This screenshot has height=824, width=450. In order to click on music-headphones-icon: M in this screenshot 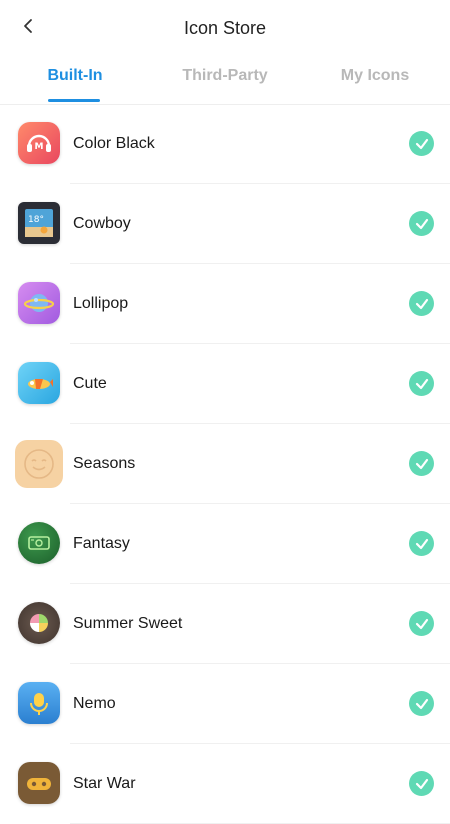, I will do `click(39, 143)`.